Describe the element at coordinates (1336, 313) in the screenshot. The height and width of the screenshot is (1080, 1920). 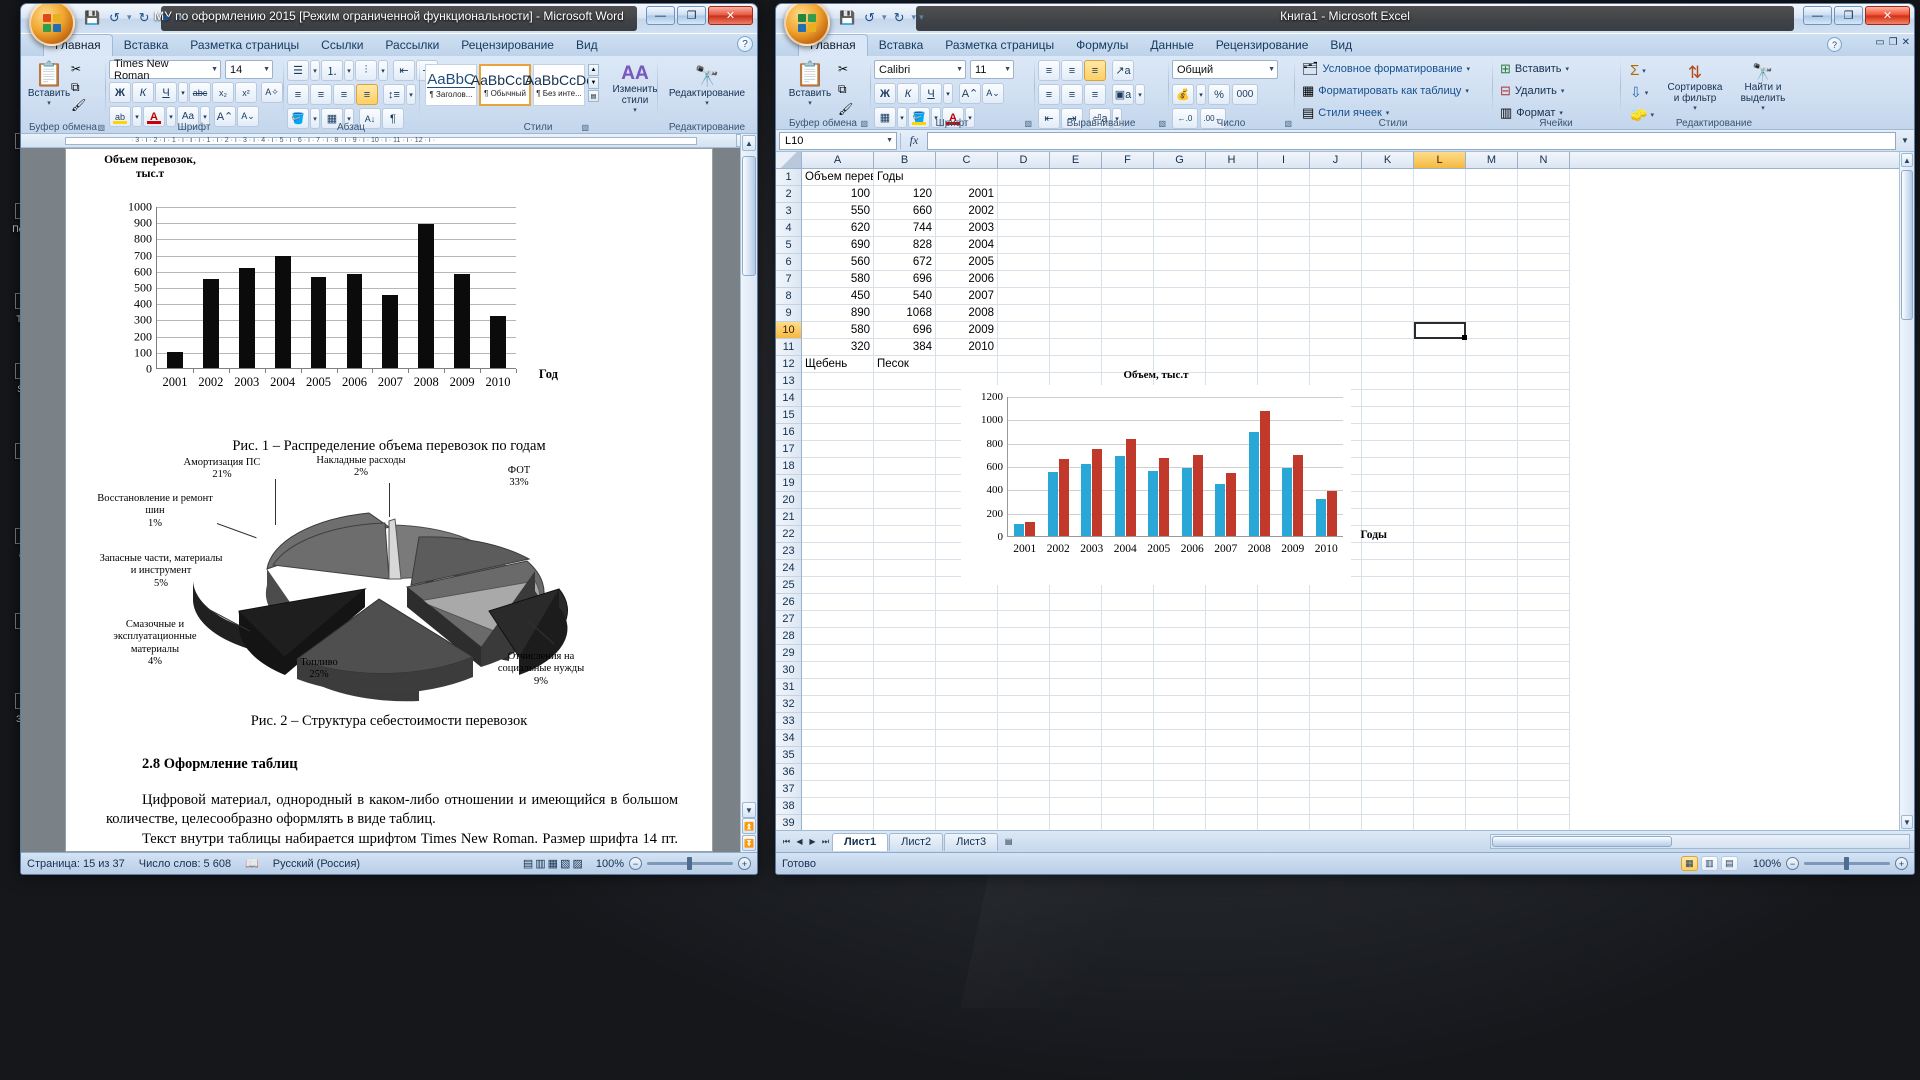
I see `cell-J9` at that location.